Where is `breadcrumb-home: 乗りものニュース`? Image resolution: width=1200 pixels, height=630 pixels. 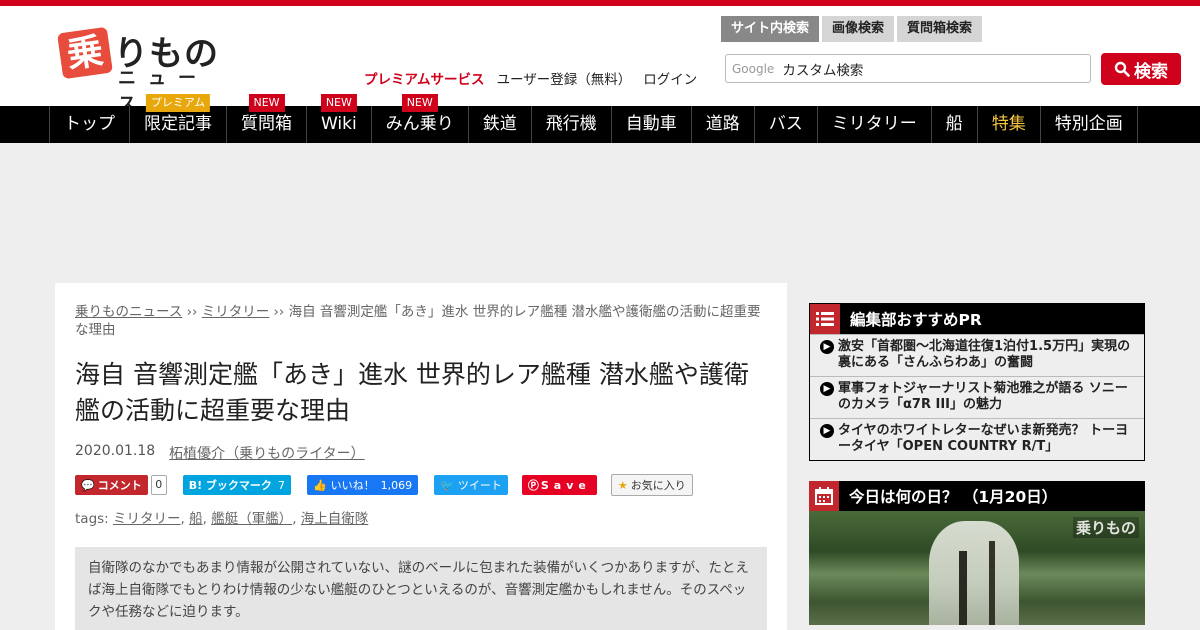
breadcrumb-home: 乗りものニュース is located at coordinates (128, 312).